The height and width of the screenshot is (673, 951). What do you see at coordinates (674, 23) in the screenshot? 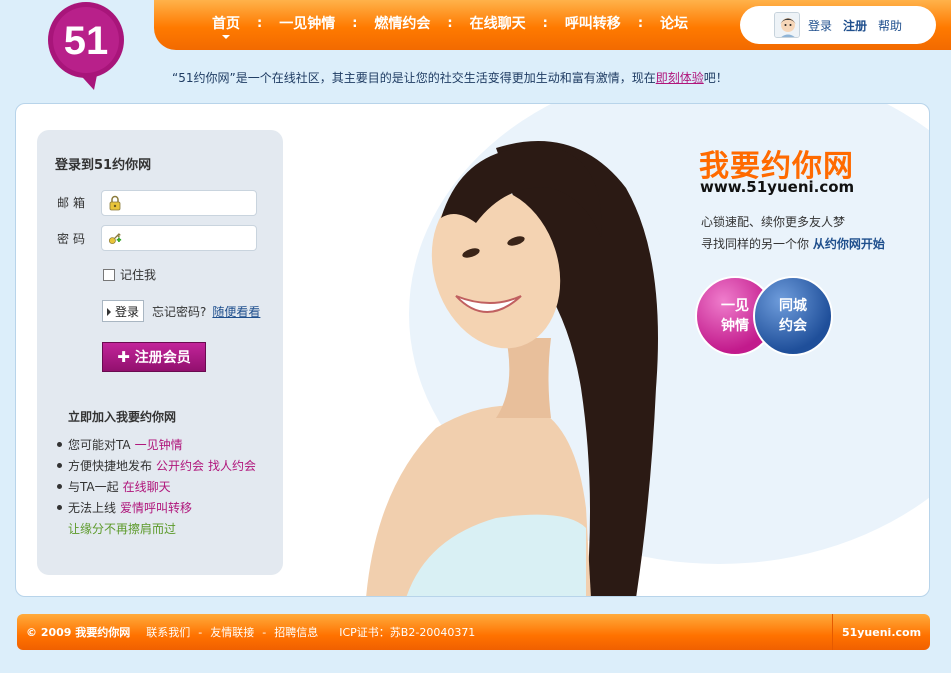
I see `nav-item-forum: 论坛` at bounding box center [674, 23].